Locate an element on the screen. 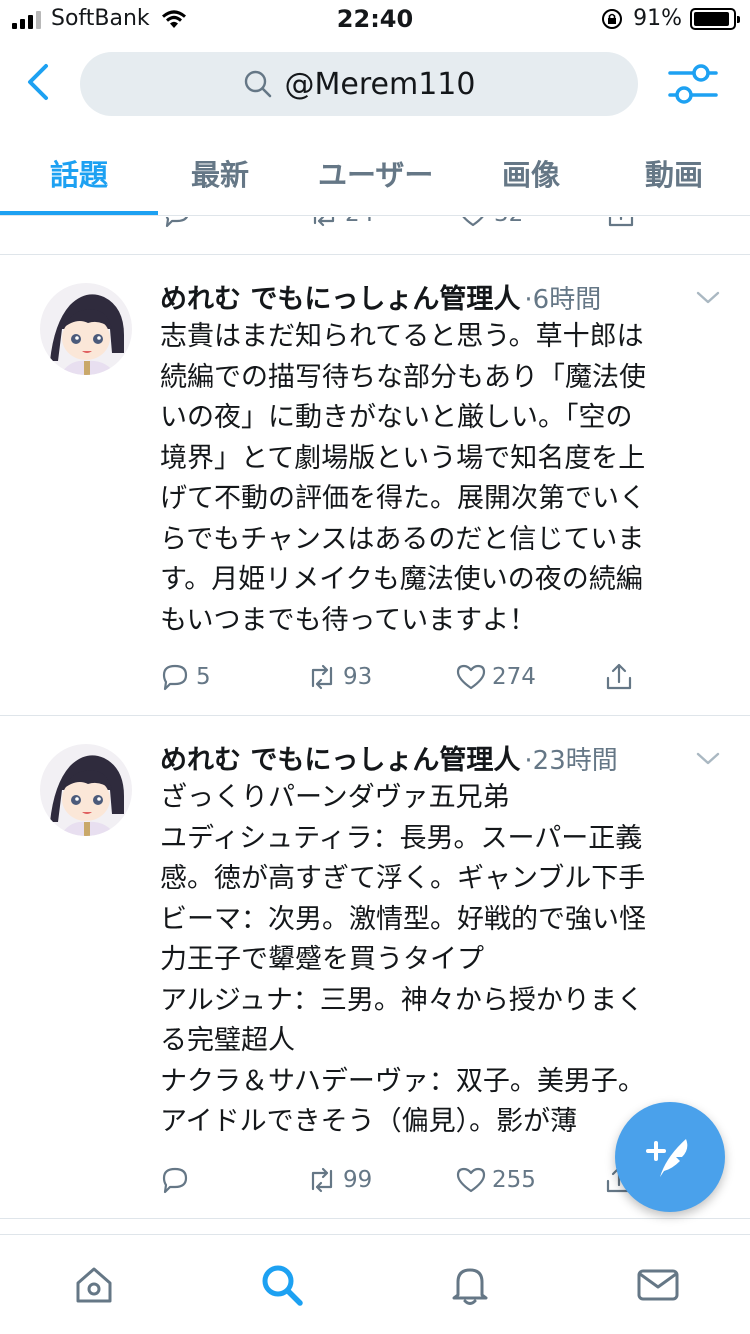 This screenshot has height=1334, width=750. messages-icon is located at coordinates (658, 1285).